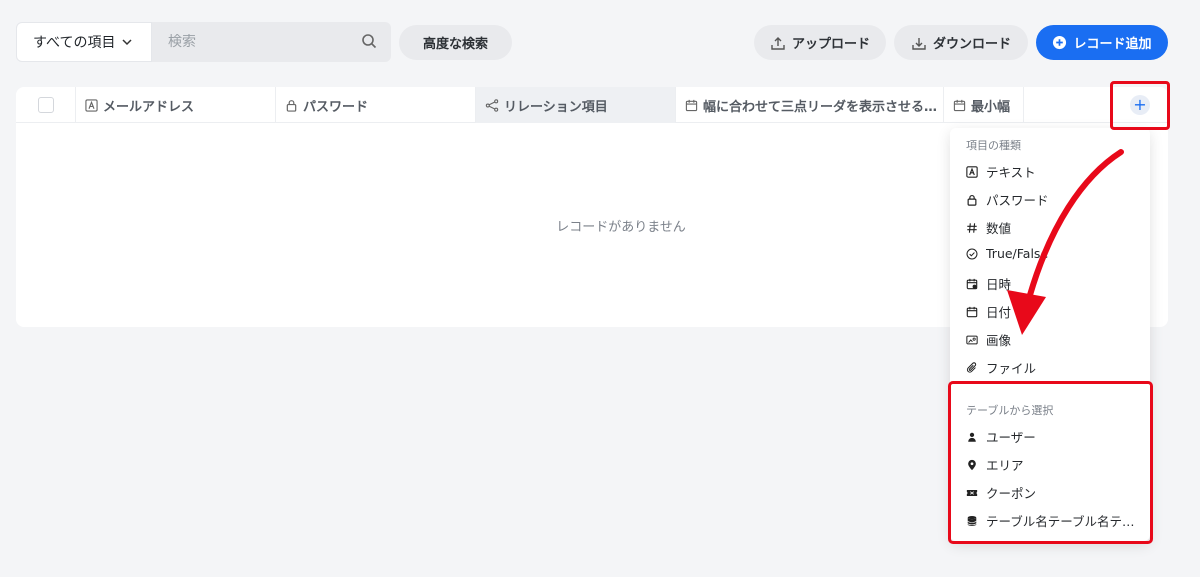 The image size is (1200, 577). I want to click on scope-select-label: すべての項目, so click(74, 43).